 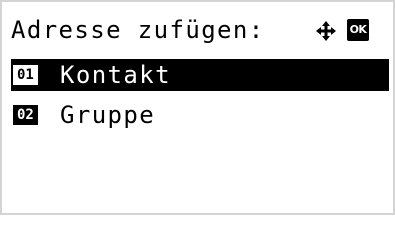 What do you see at coordinates (358, 30) in the screenshot?
I see `ok-key-icon: OK` at bounding box center [358, 30].